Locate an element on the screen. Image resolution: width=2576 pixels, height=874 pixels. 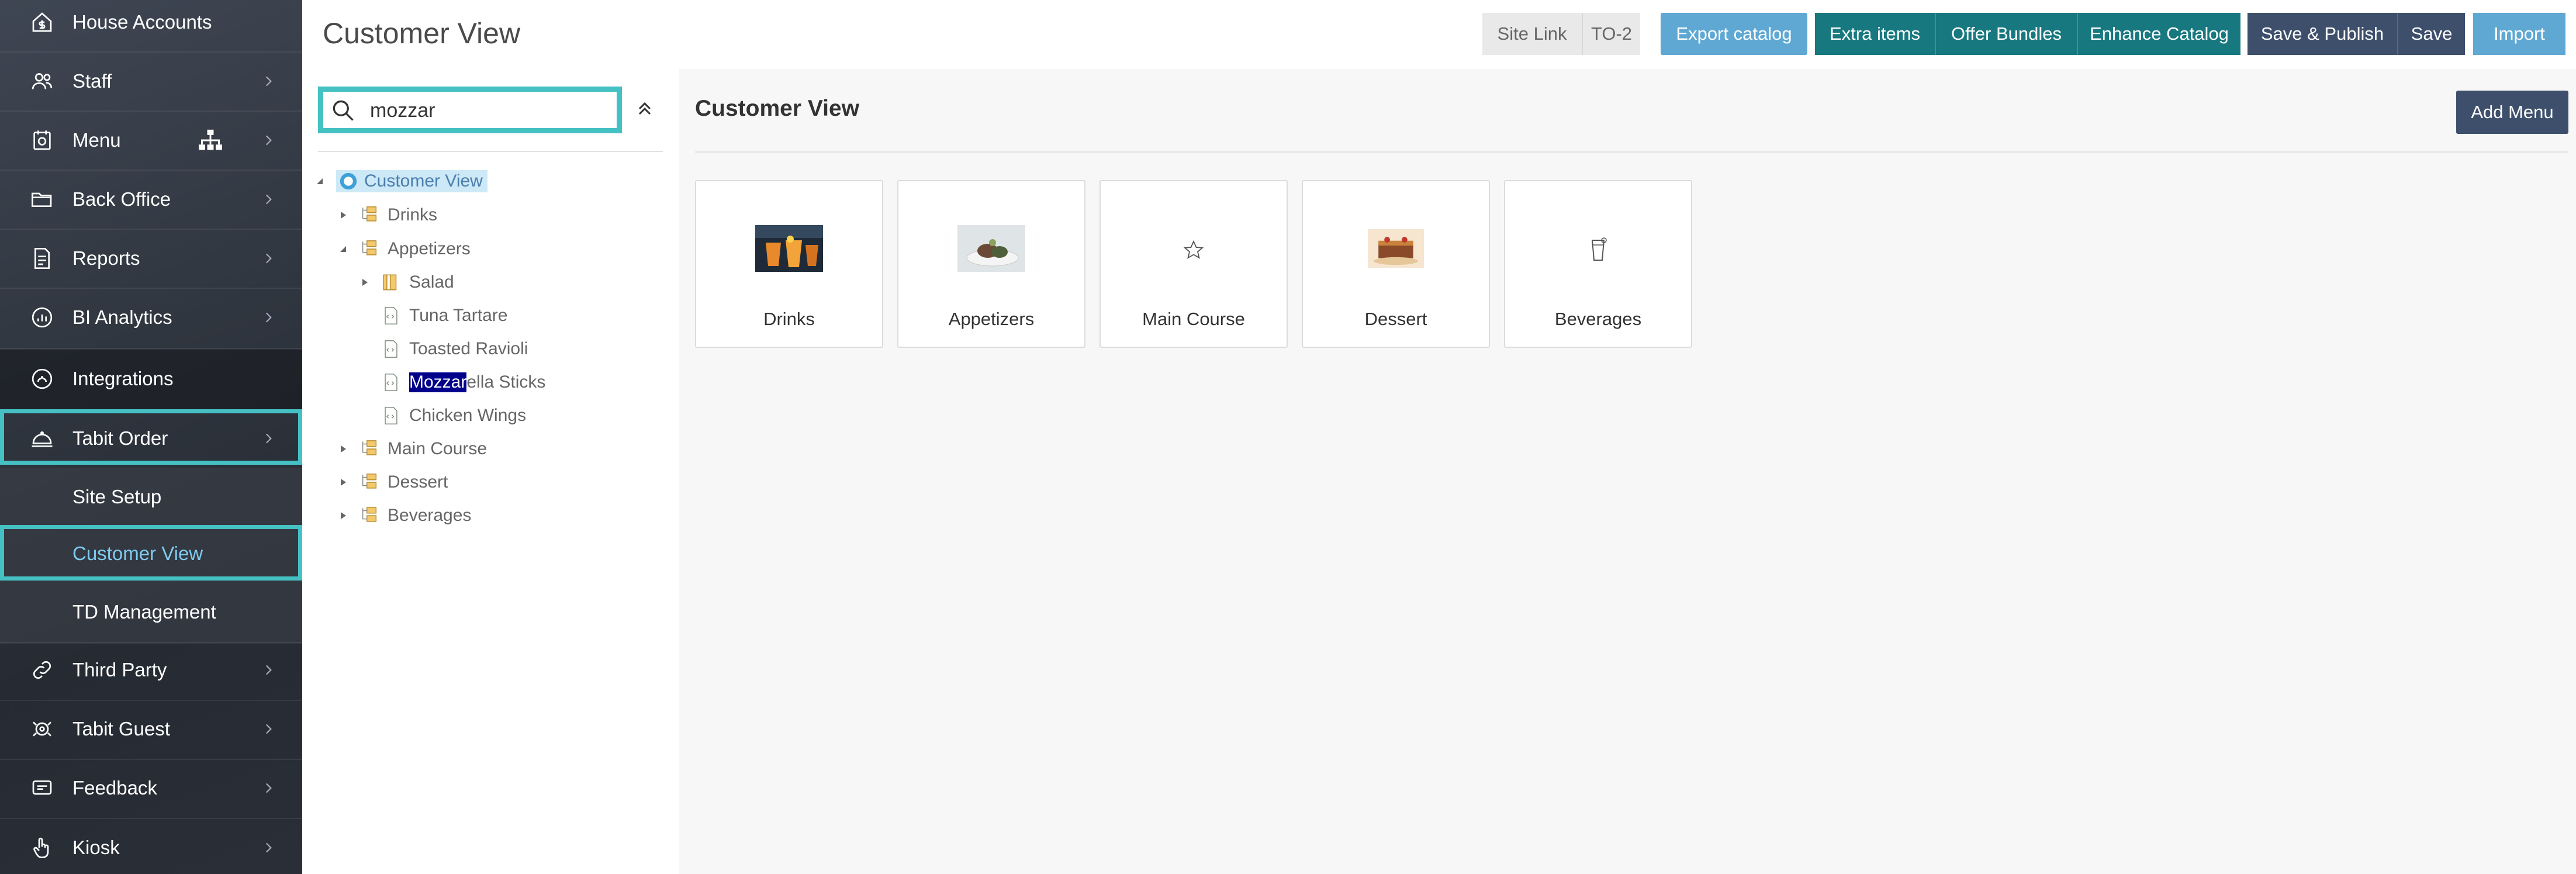
sidebar-item-feedback: Feedback is located at coordinates (151, 788).